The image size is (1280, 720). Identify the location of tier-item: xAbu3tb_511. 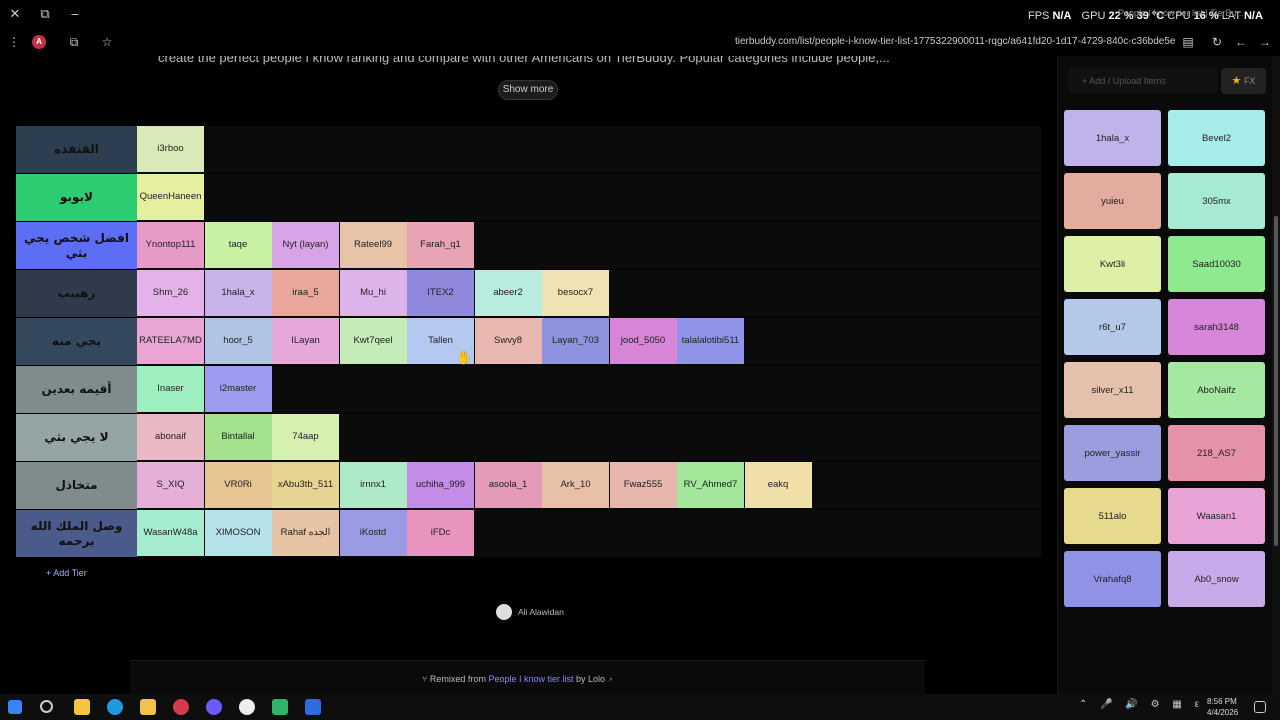
(305, 485).